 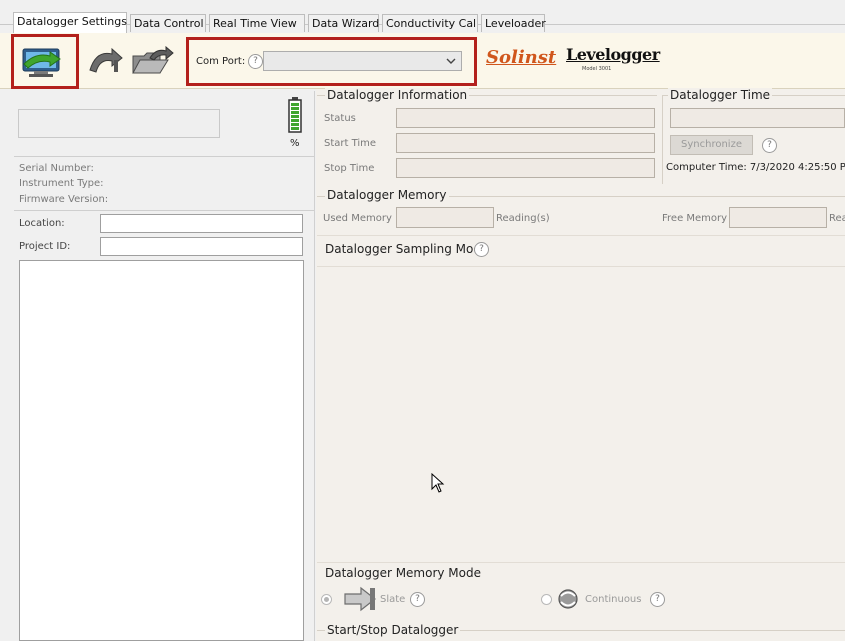 I want to click on used-memory-label: Used Memory, so click(x=357, y=218).